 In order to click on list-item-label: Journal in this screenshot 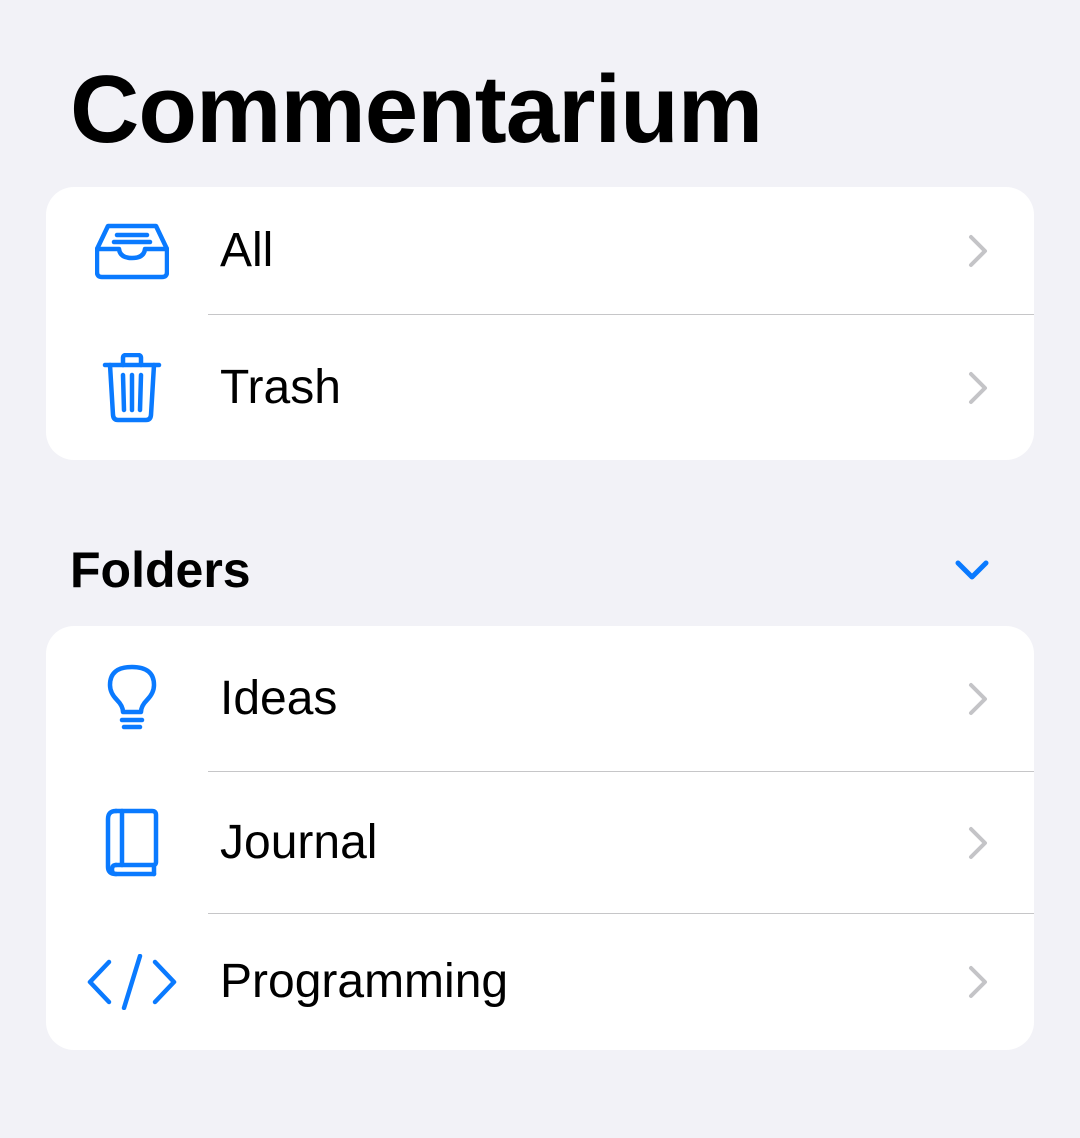, I will do `click(299, 842)`.